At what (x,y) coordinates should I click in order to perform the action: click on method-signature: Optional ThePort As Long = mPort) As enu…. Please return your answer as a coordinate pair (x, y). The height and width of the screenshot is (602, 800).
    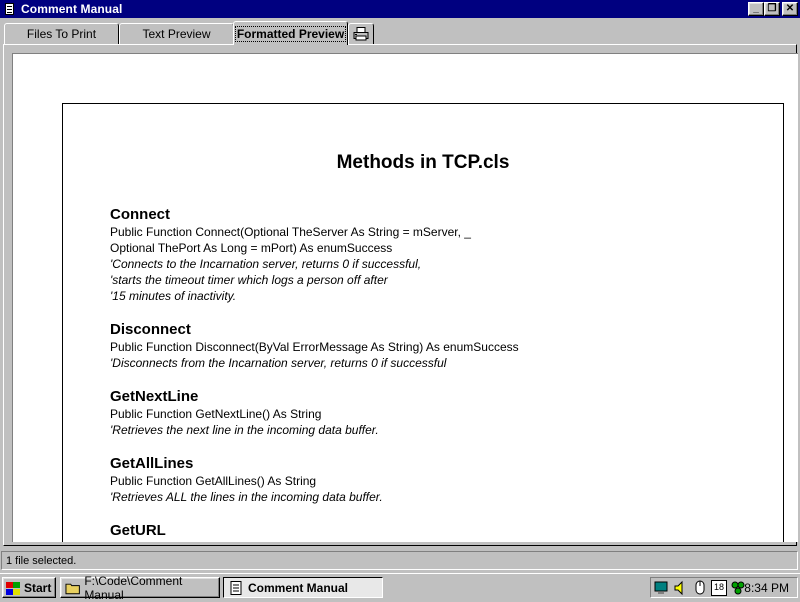
    Looking at the image, I should click on (251, 248).